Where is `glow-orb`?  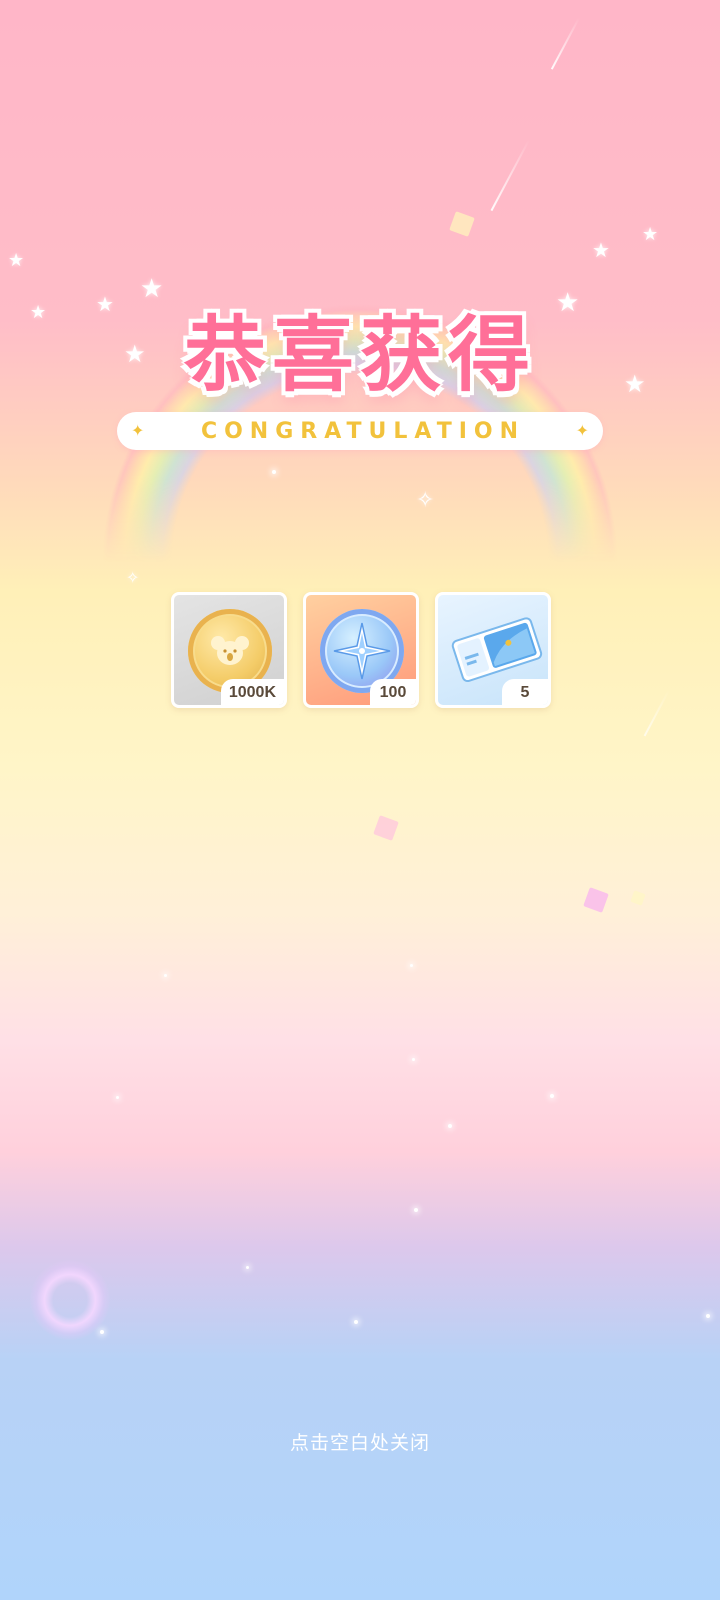 glow-orb is located at coordinates (70, 1300).